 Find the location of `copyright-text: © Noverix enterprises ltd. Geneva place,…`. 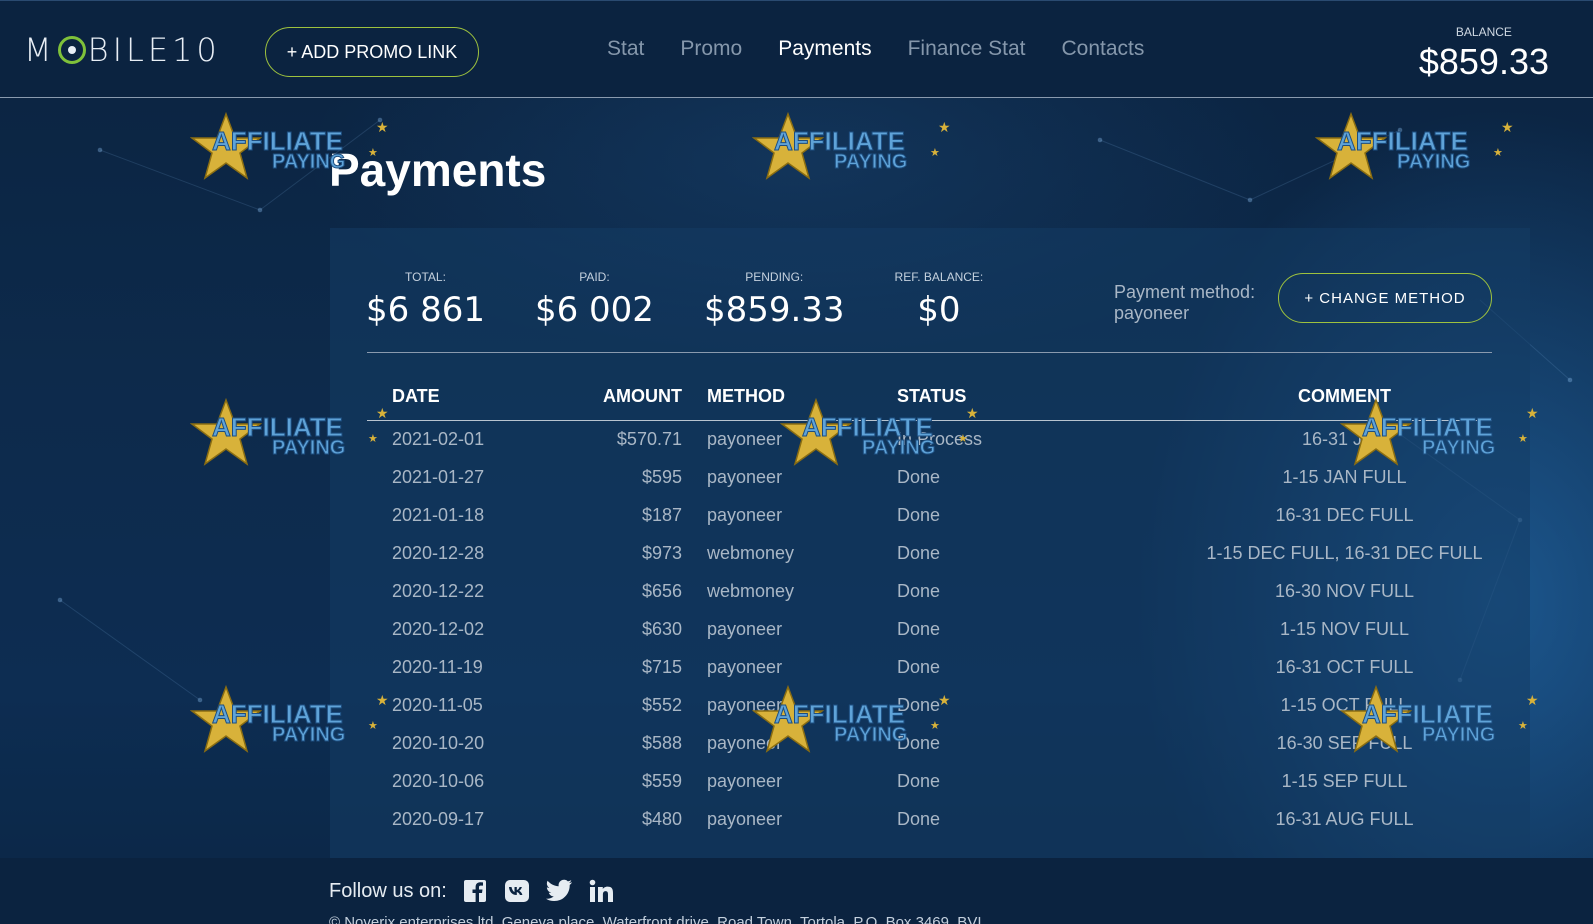

copyright-text: © Noverix enterprises ltd. Geneva place,… is located at coordinates (655, 919).